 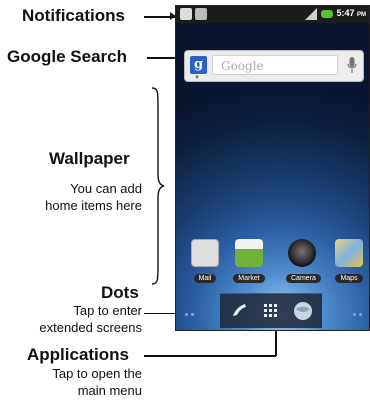 What do you see at coordinates (239, 311) in the screenshot?
I see `phone-icon` at bounding box center [239, 311].